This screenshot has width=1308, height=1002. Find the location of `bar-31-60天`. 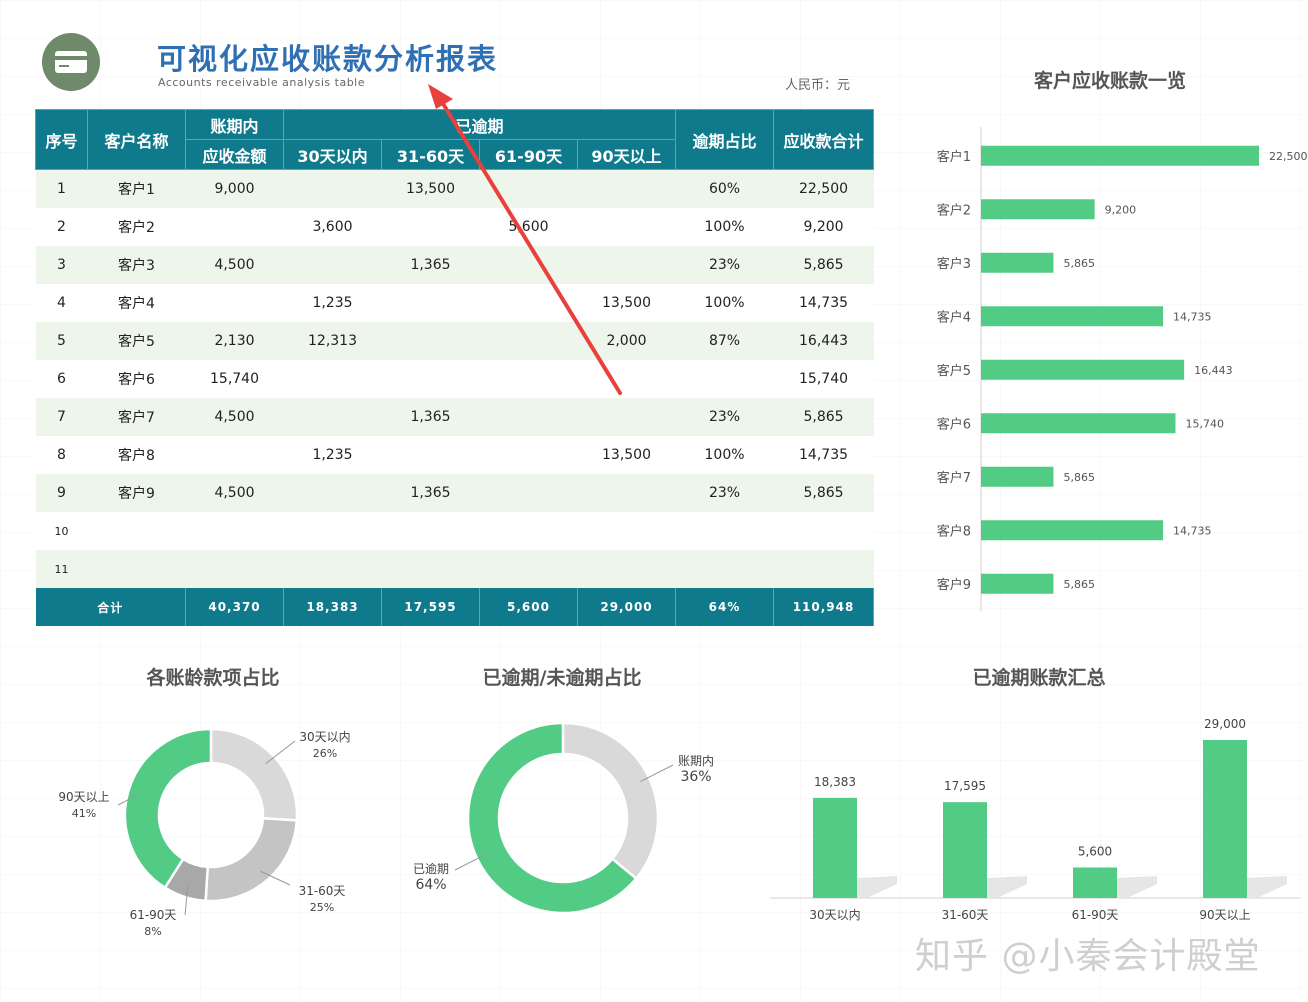

bar-31-60天 is located at coordinates (965, 850).